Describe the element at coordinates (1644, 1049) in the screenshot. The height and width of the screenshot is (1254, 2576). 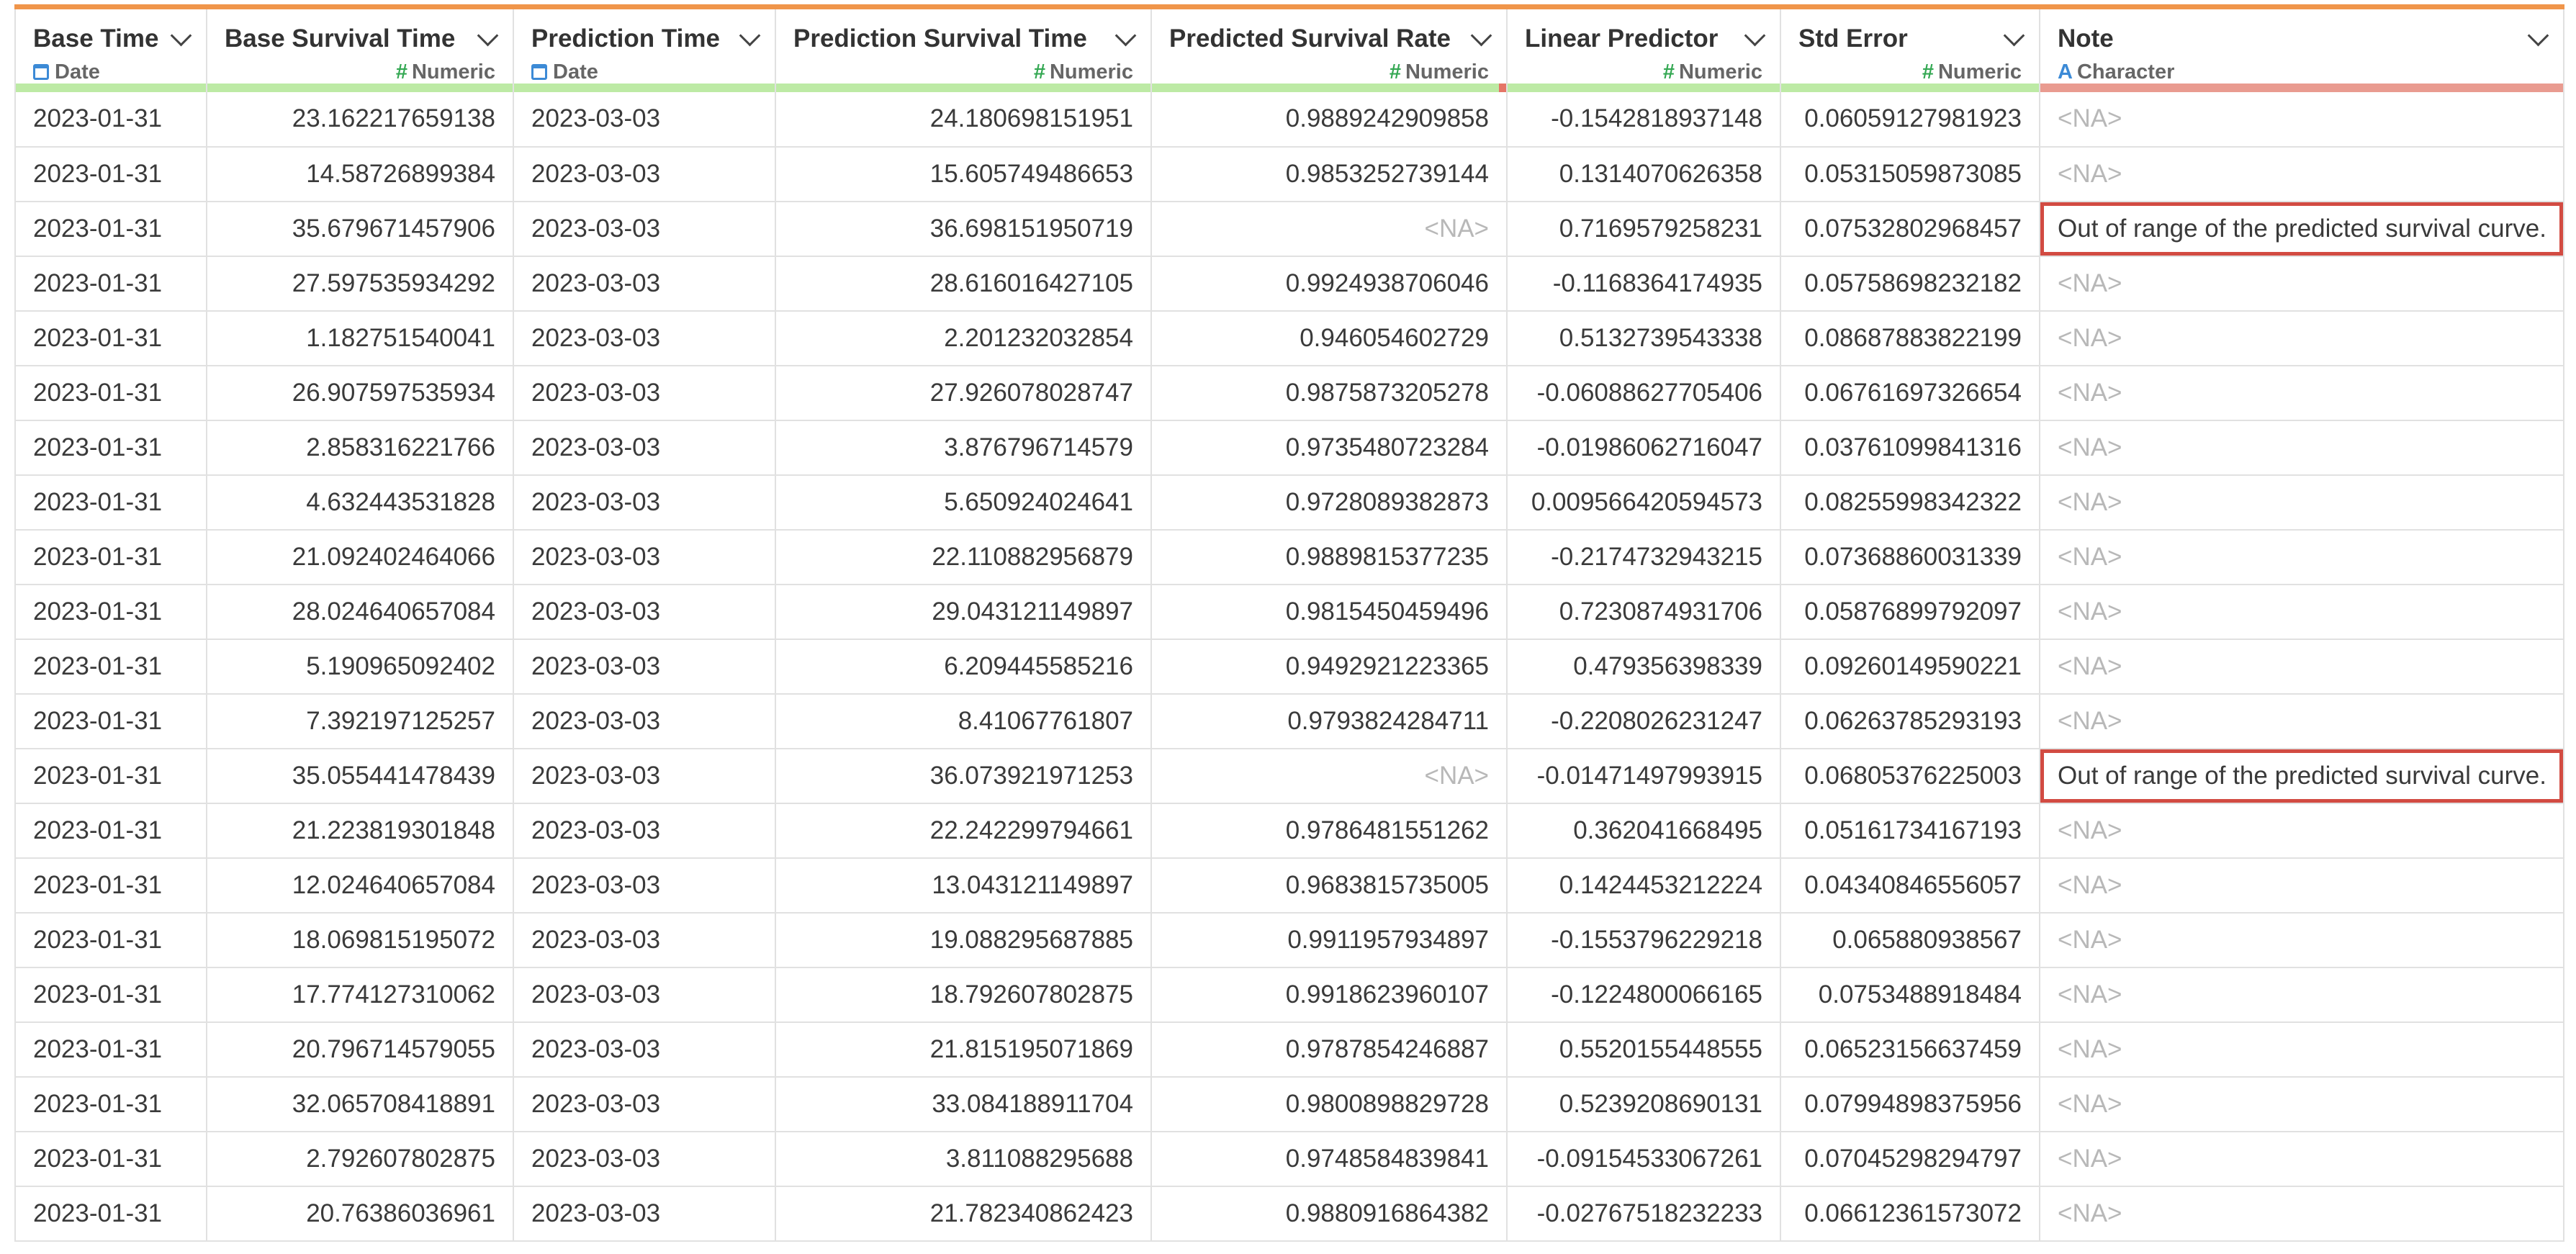
I see `table-cell: 0.5520155448555` at that location.